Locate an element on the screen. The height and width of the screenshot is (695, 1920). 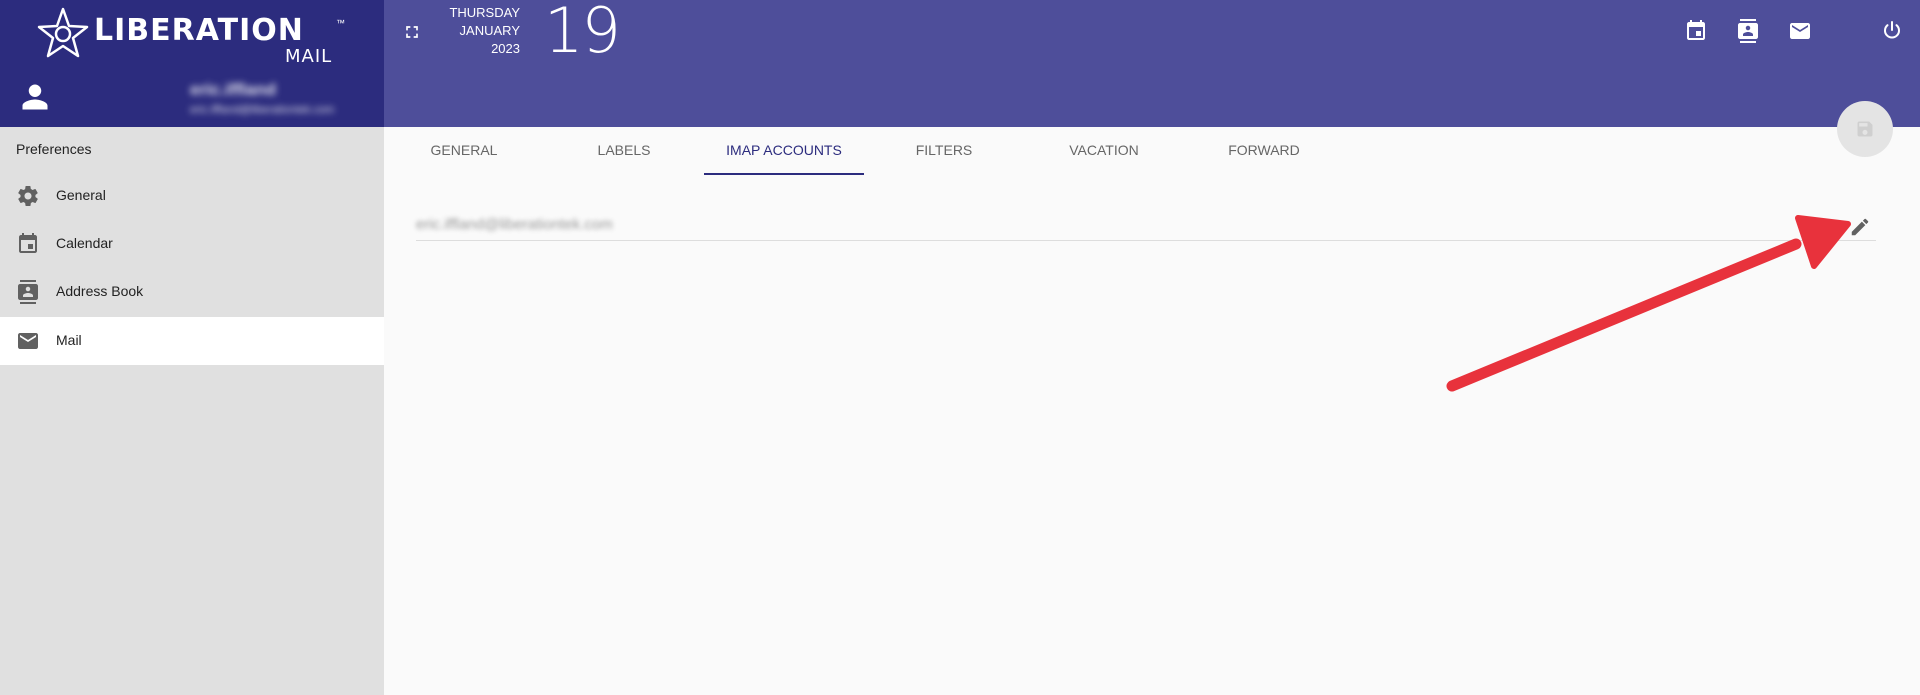
date-words: THURSDAY JANUARY 2023 is located at coordinates (475, 31).